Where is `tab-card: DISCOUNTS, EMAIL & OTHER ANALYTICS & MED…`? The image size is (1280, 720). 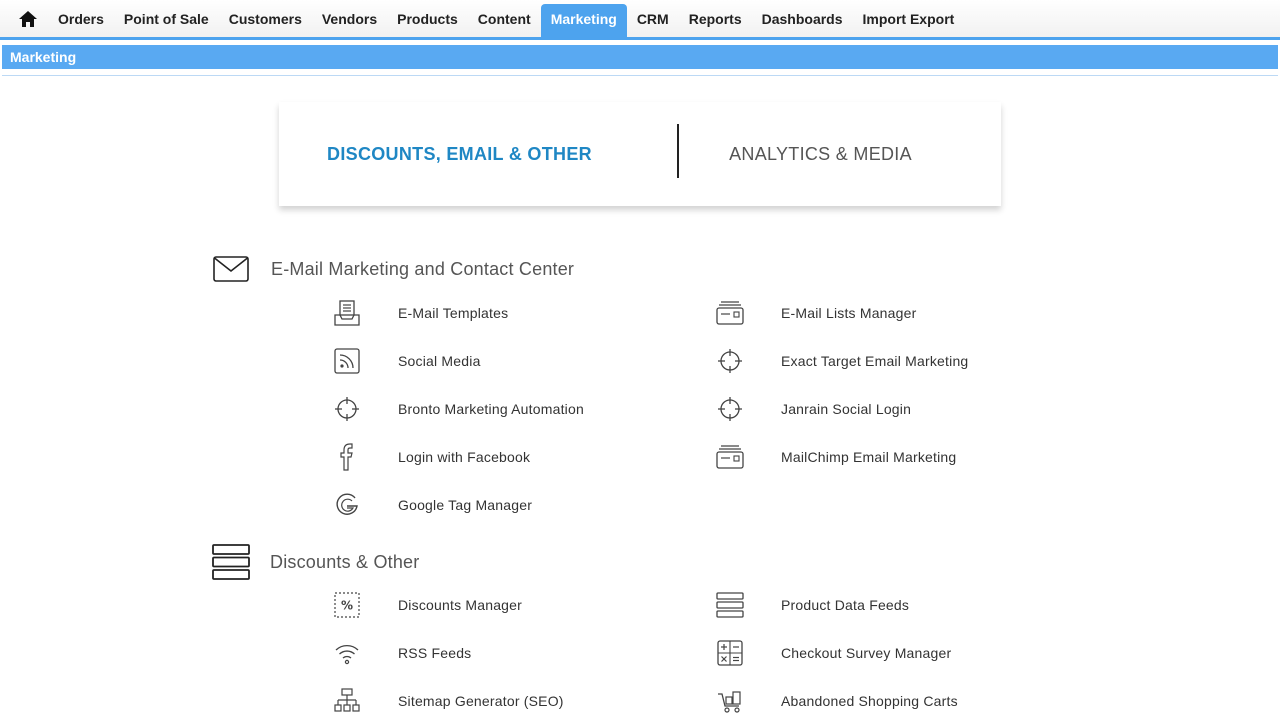
tab-card: DISCOUNTS, EMAIL & OTHER ANALYTICS & MED… is located at coordinates (640, 154).